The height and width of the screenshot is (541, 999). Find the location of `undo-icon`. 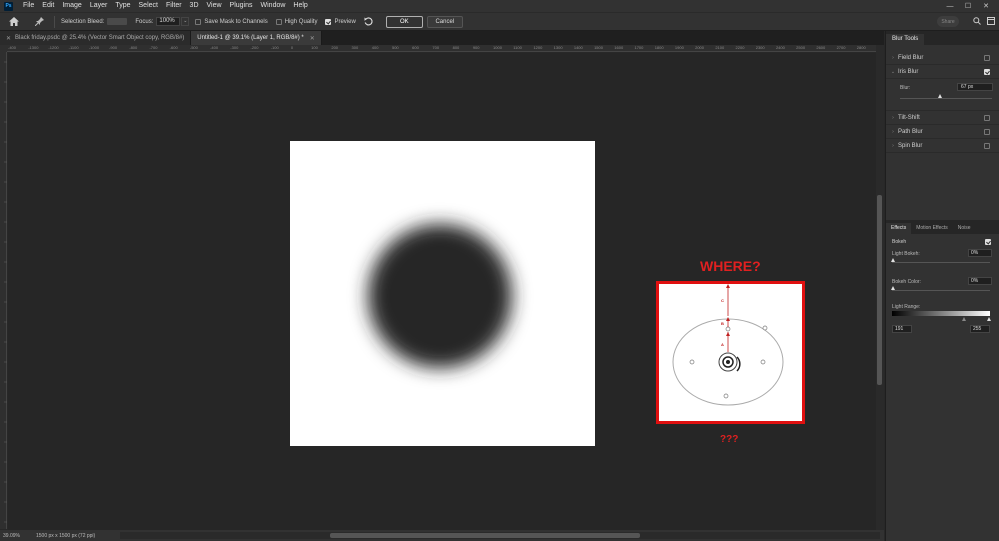

undo-icon is located at coordinates (368, 21).